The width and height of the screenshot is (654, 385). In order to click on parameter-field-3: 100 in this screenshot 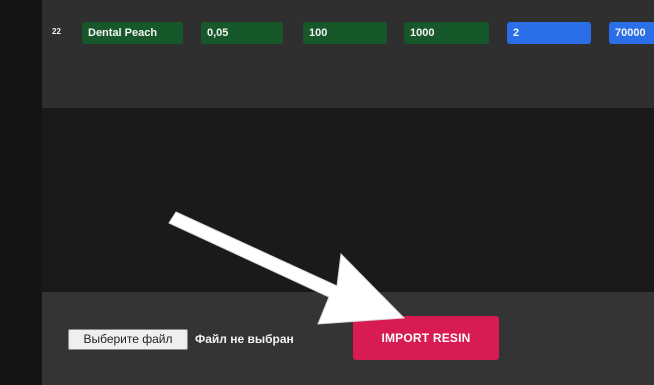, I will do `click(345, 33)`.